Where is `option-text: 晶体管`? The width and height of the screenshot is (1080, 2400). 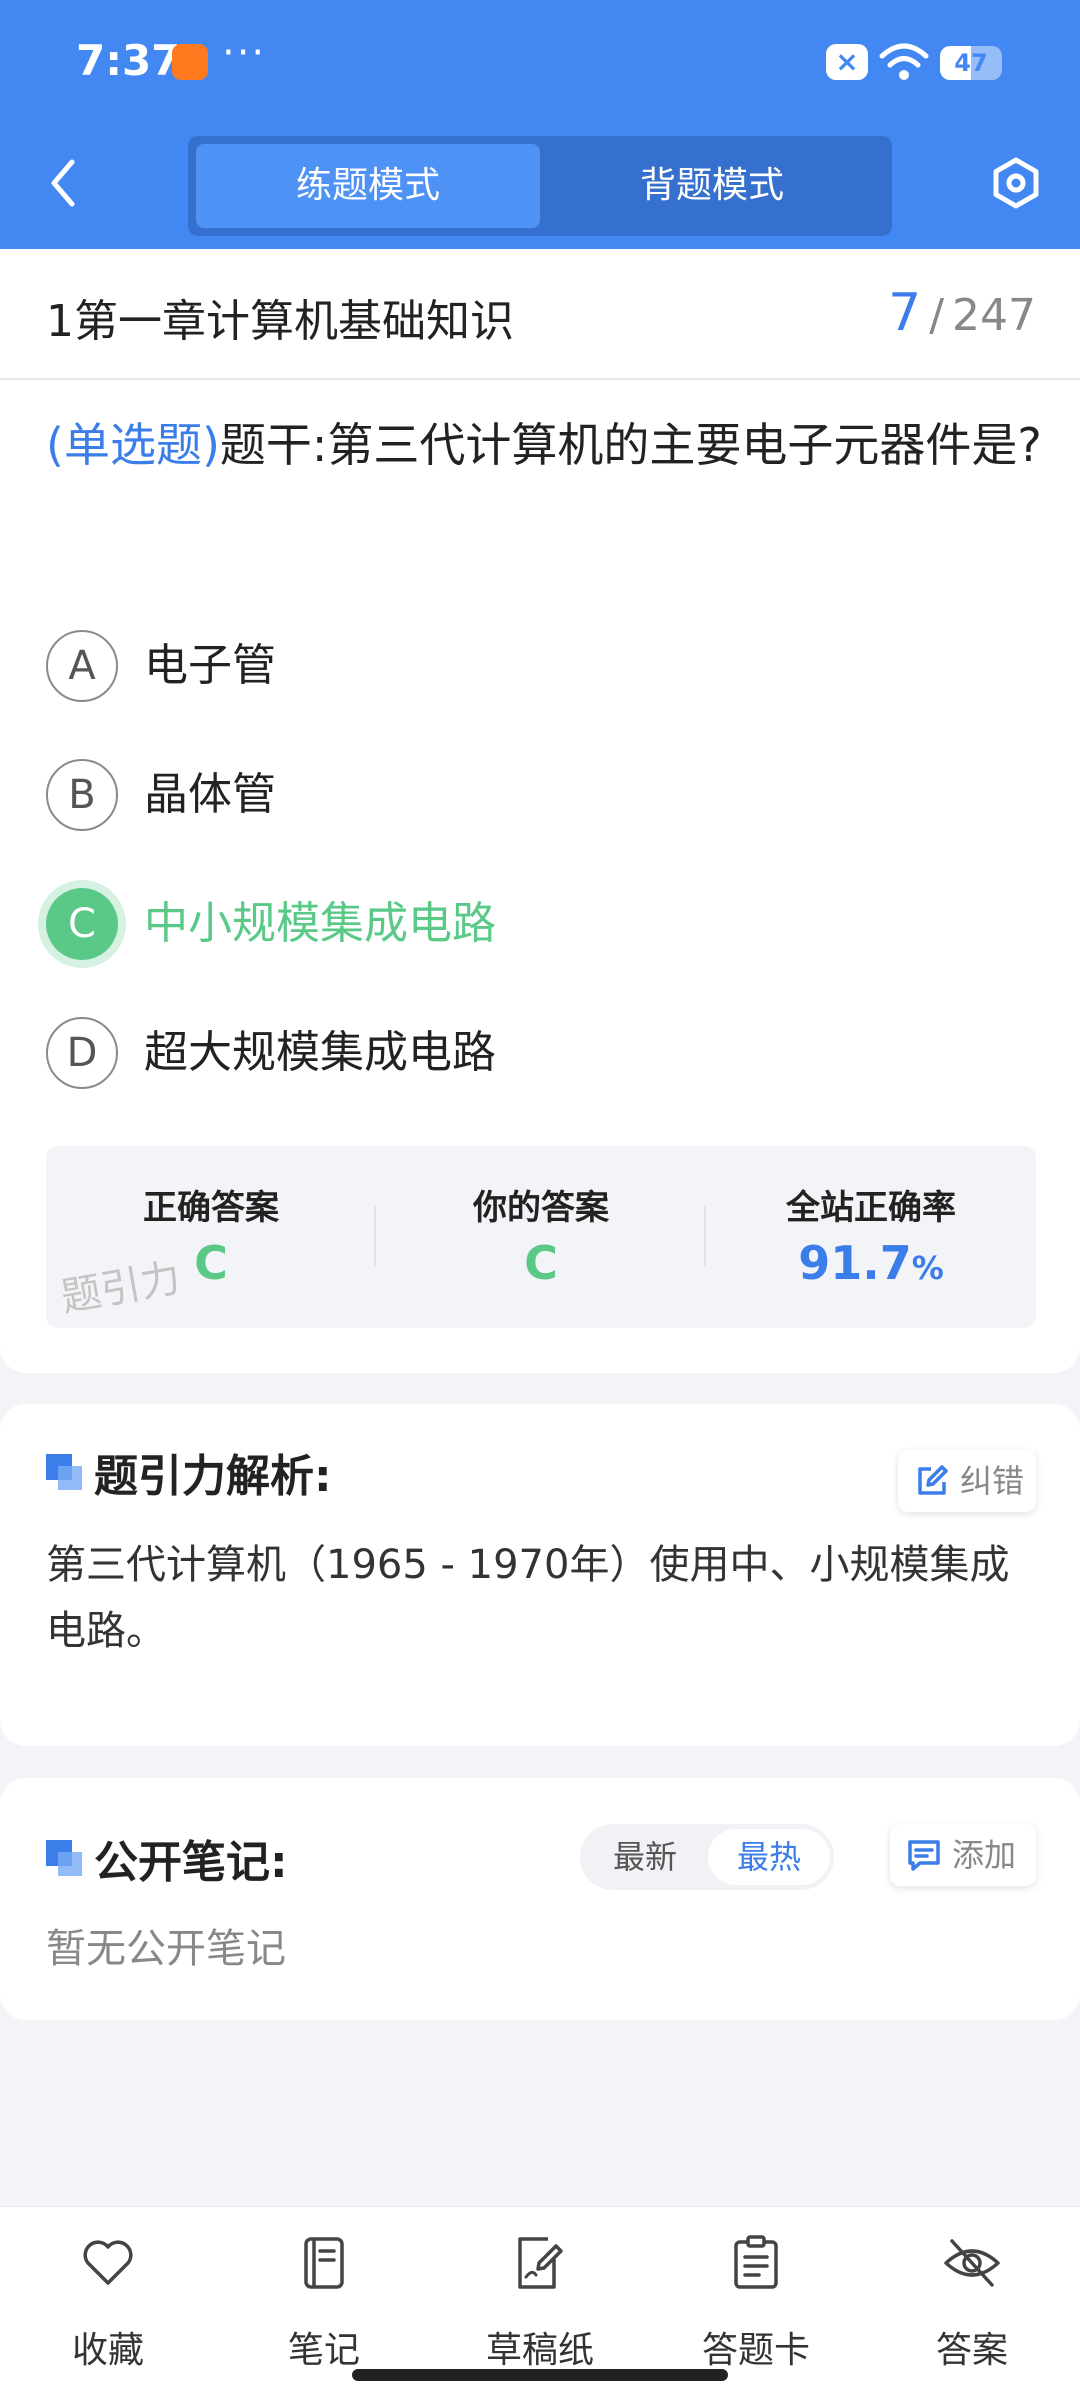 option-text: 晶体管 is located at coordinates (210, 794).